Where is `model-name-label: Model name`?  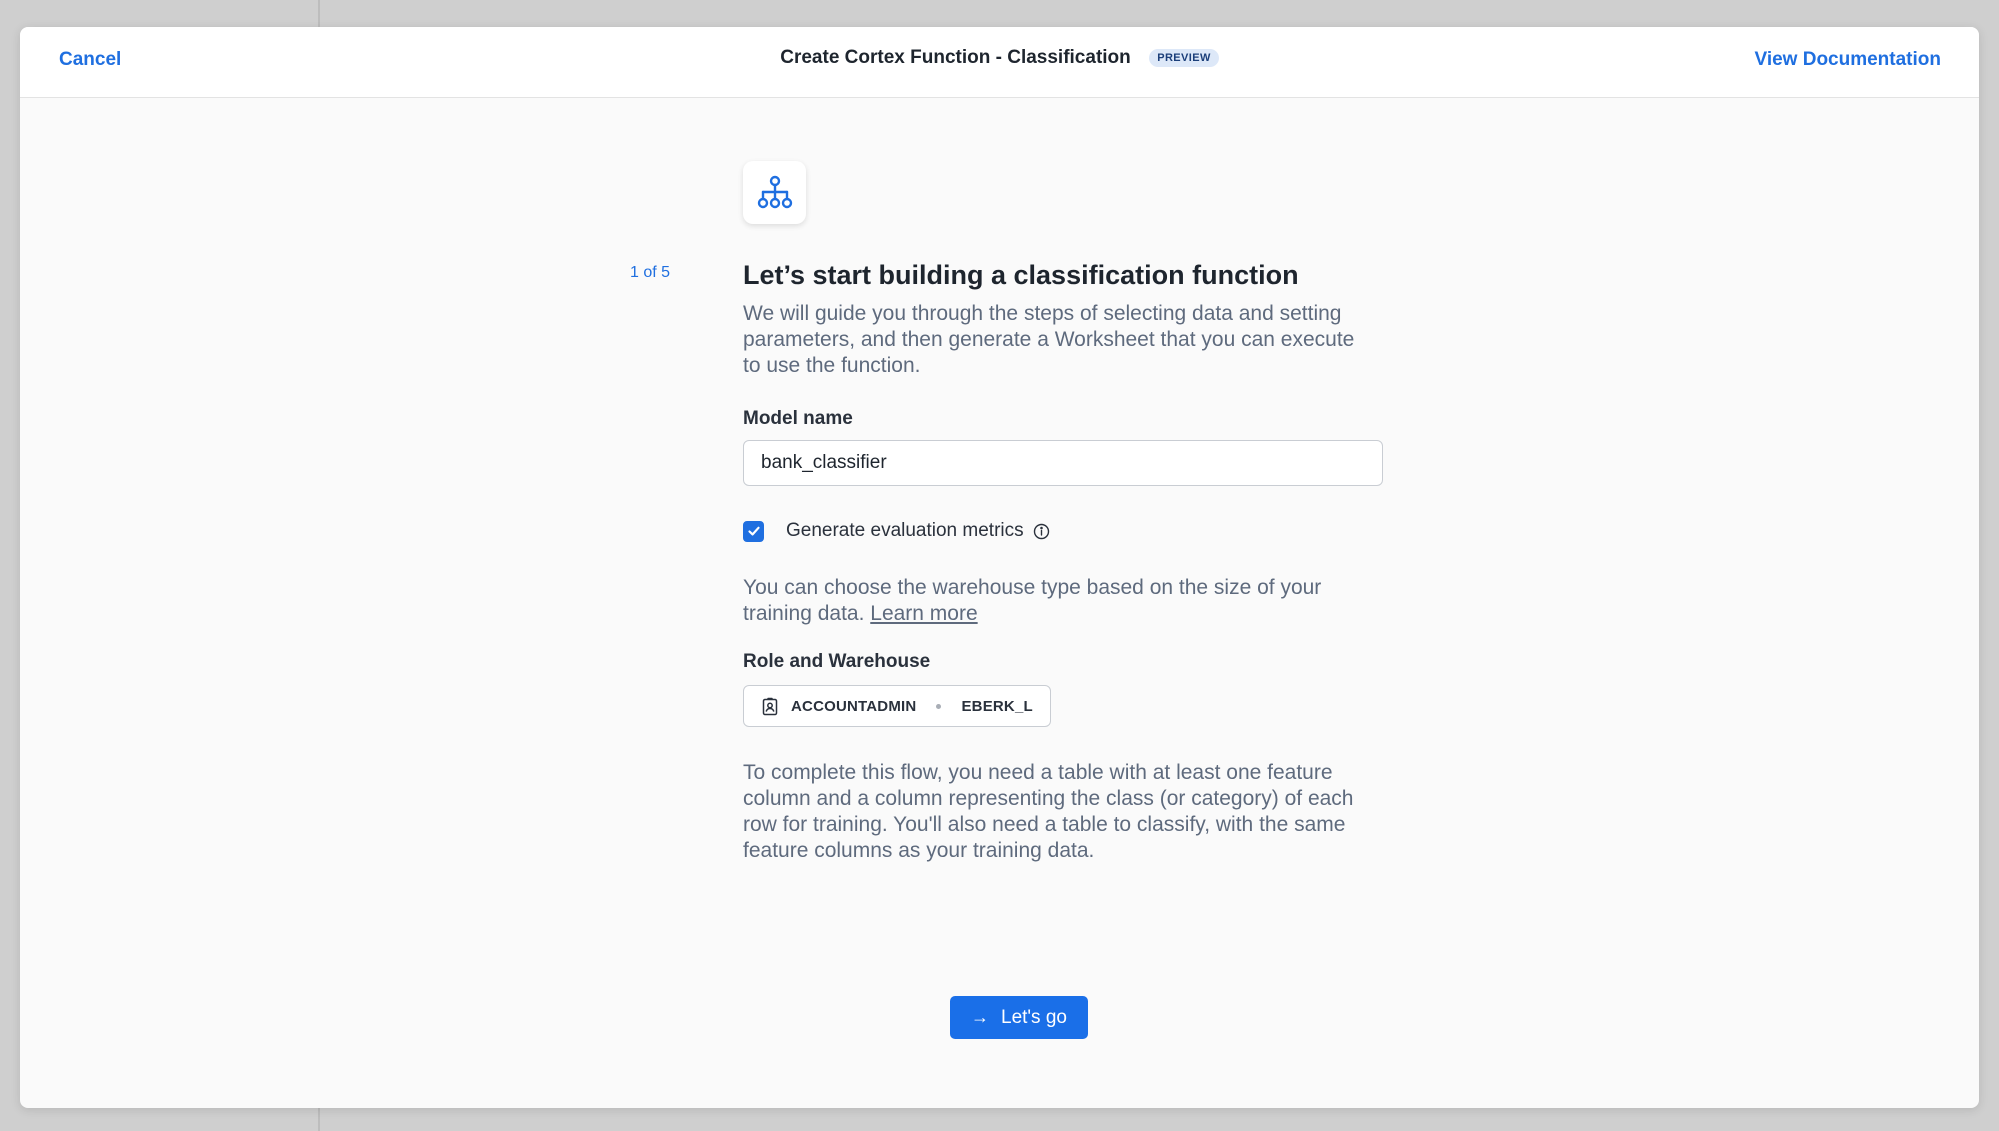 model-name-label: Model name is located at coordinates (798, 418).